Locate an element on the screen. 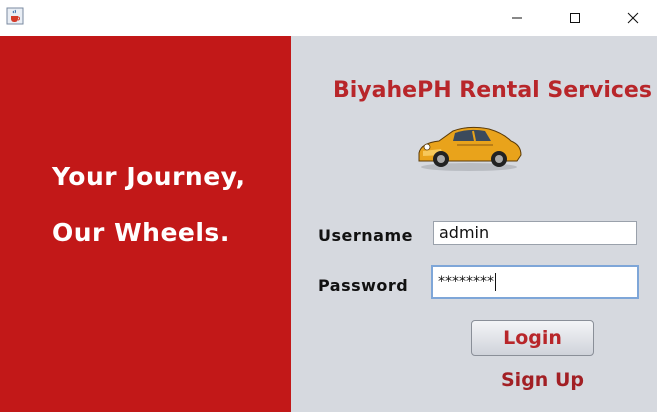 This screenshot has height=412, width=657. password-masked-value: ******** is located at coordinates (466, 282).